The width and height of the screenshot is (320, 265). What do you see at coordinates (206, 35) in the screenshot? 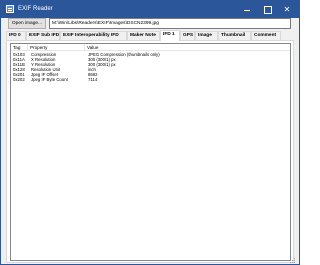
I see `tab-image: Image` at bounding box center [206, 35].